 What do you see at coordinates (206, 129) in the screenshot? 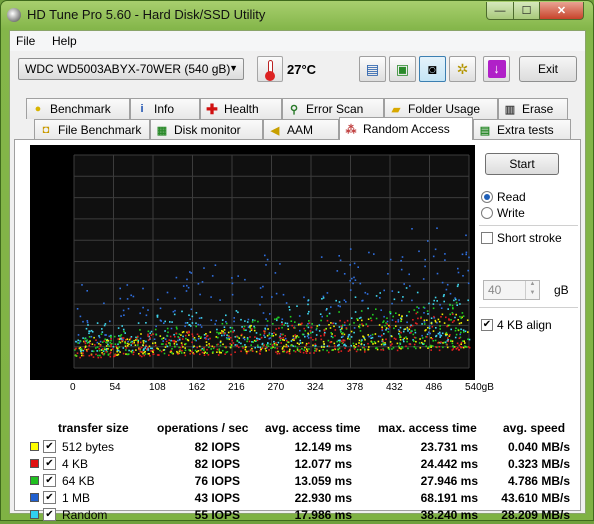
I see `tab-disk-monitor: ▦ Disk monitor` at bounding box center [206, 129].